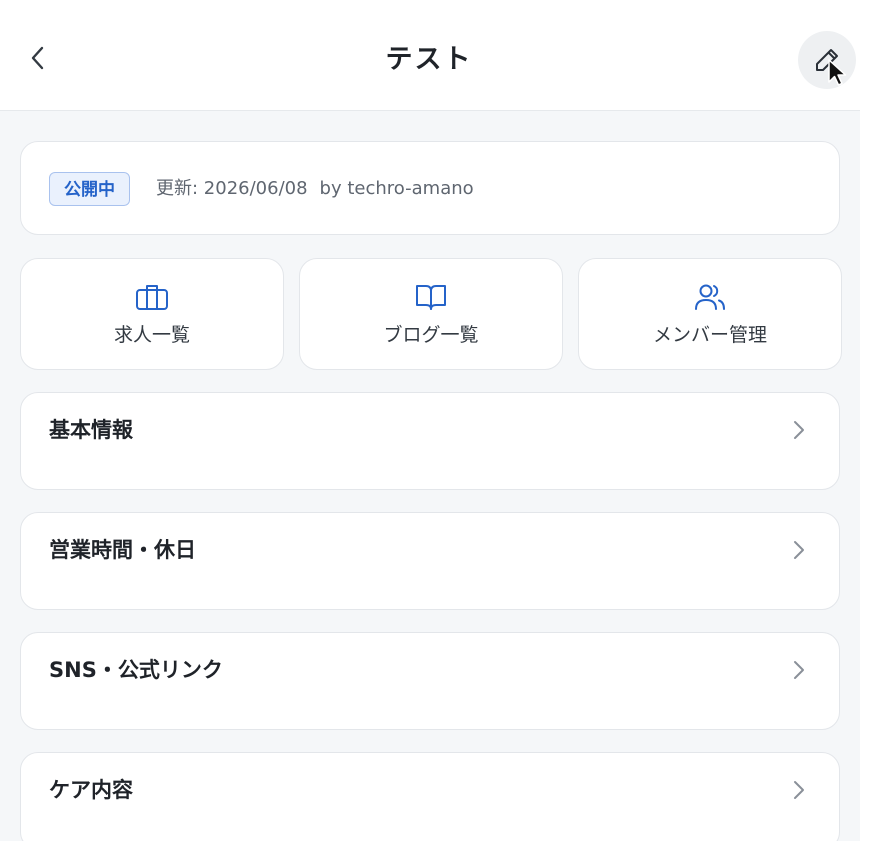 The width and height of the screenshot is (880, 841). I want to click on book-icon, so click(431, 297).